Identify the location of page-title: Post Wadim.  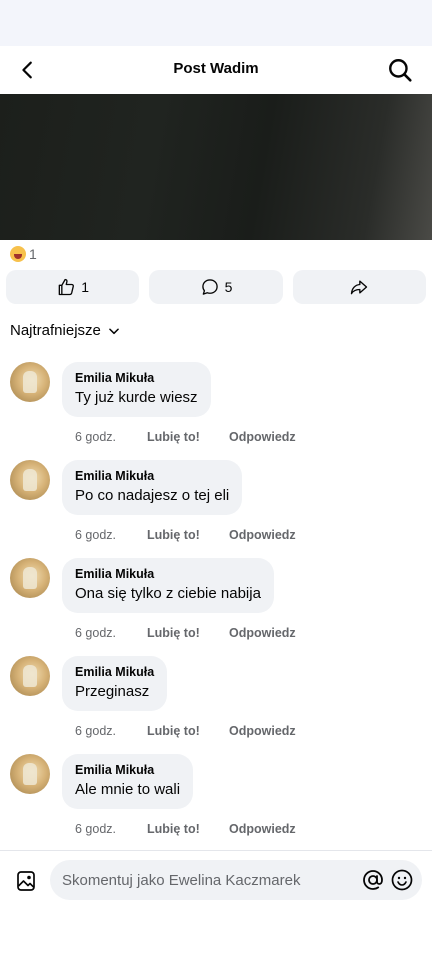
(216, 68).